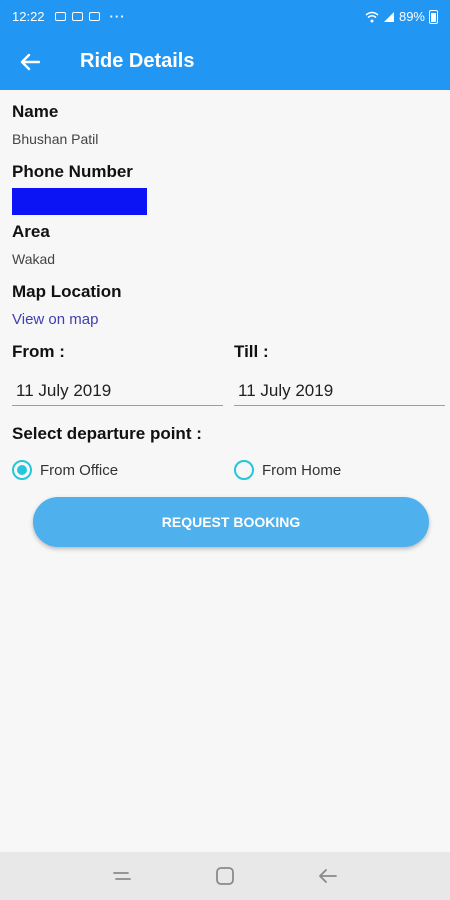 This screenshot has width=450, height=900. I want to click on page-title: Ride Details, so click(137, 61).